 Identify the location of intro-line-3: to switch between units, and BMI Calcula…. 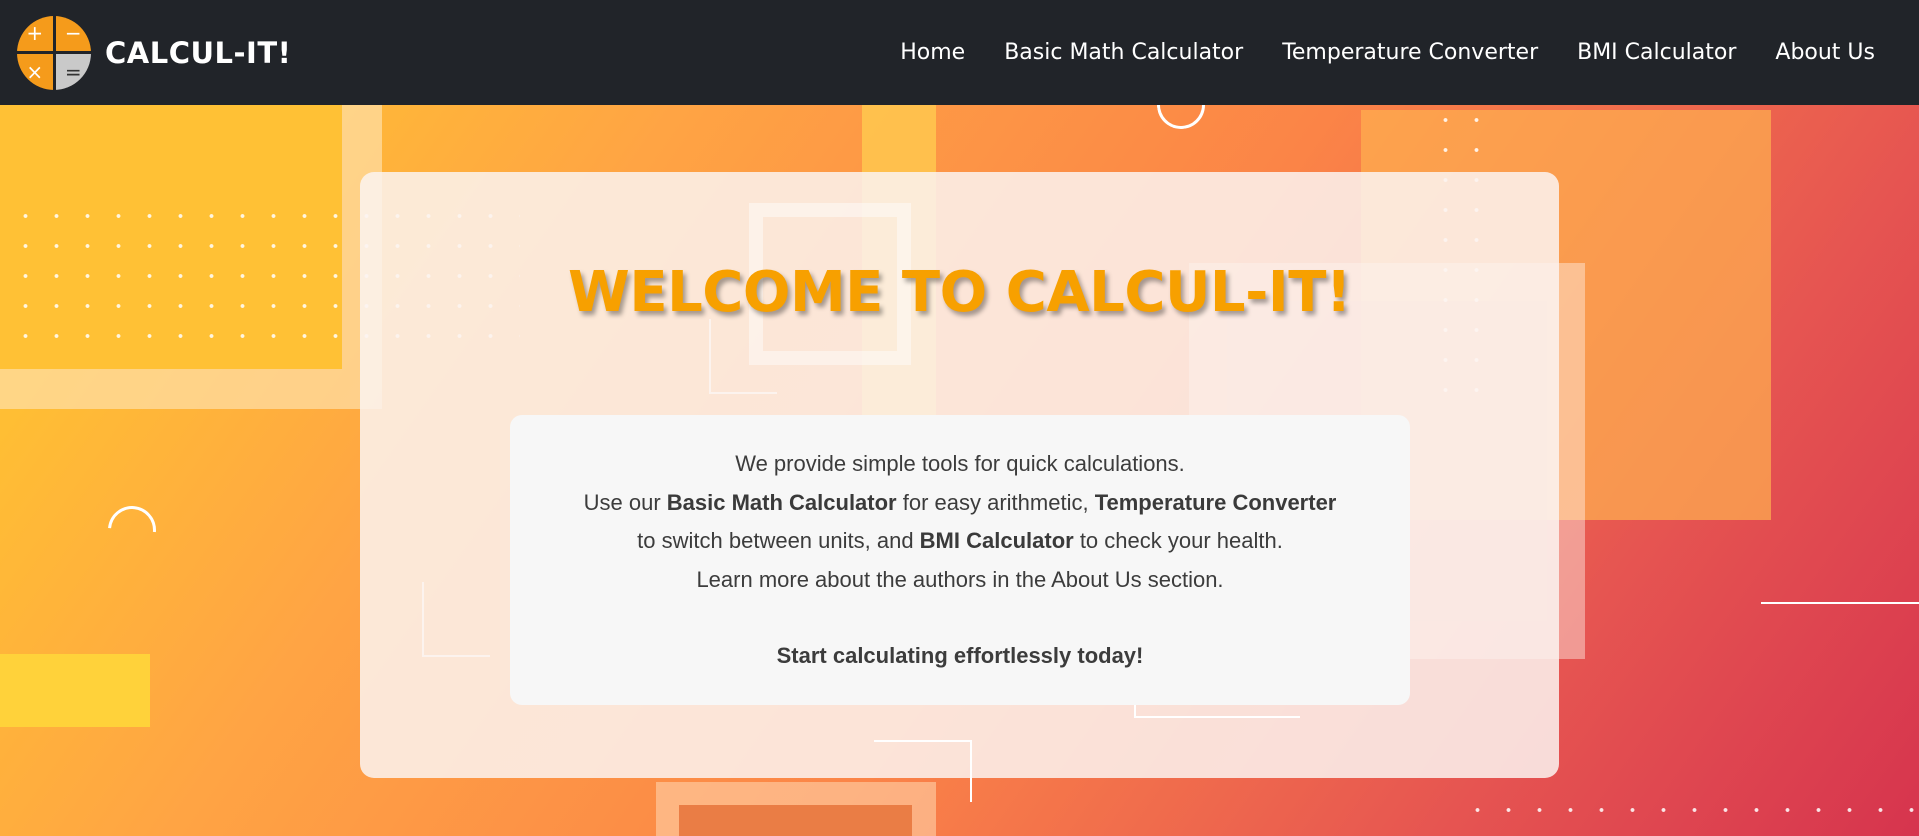
(960, 540).